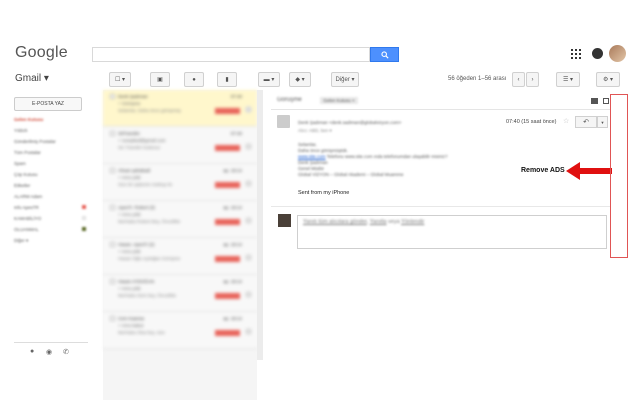 The height and width of the screenshot is (400, 640). What do you see at coordinates (66, 352) in the screenshot?
I see `phone-icon: ✆` at bounding box center [66, 352].